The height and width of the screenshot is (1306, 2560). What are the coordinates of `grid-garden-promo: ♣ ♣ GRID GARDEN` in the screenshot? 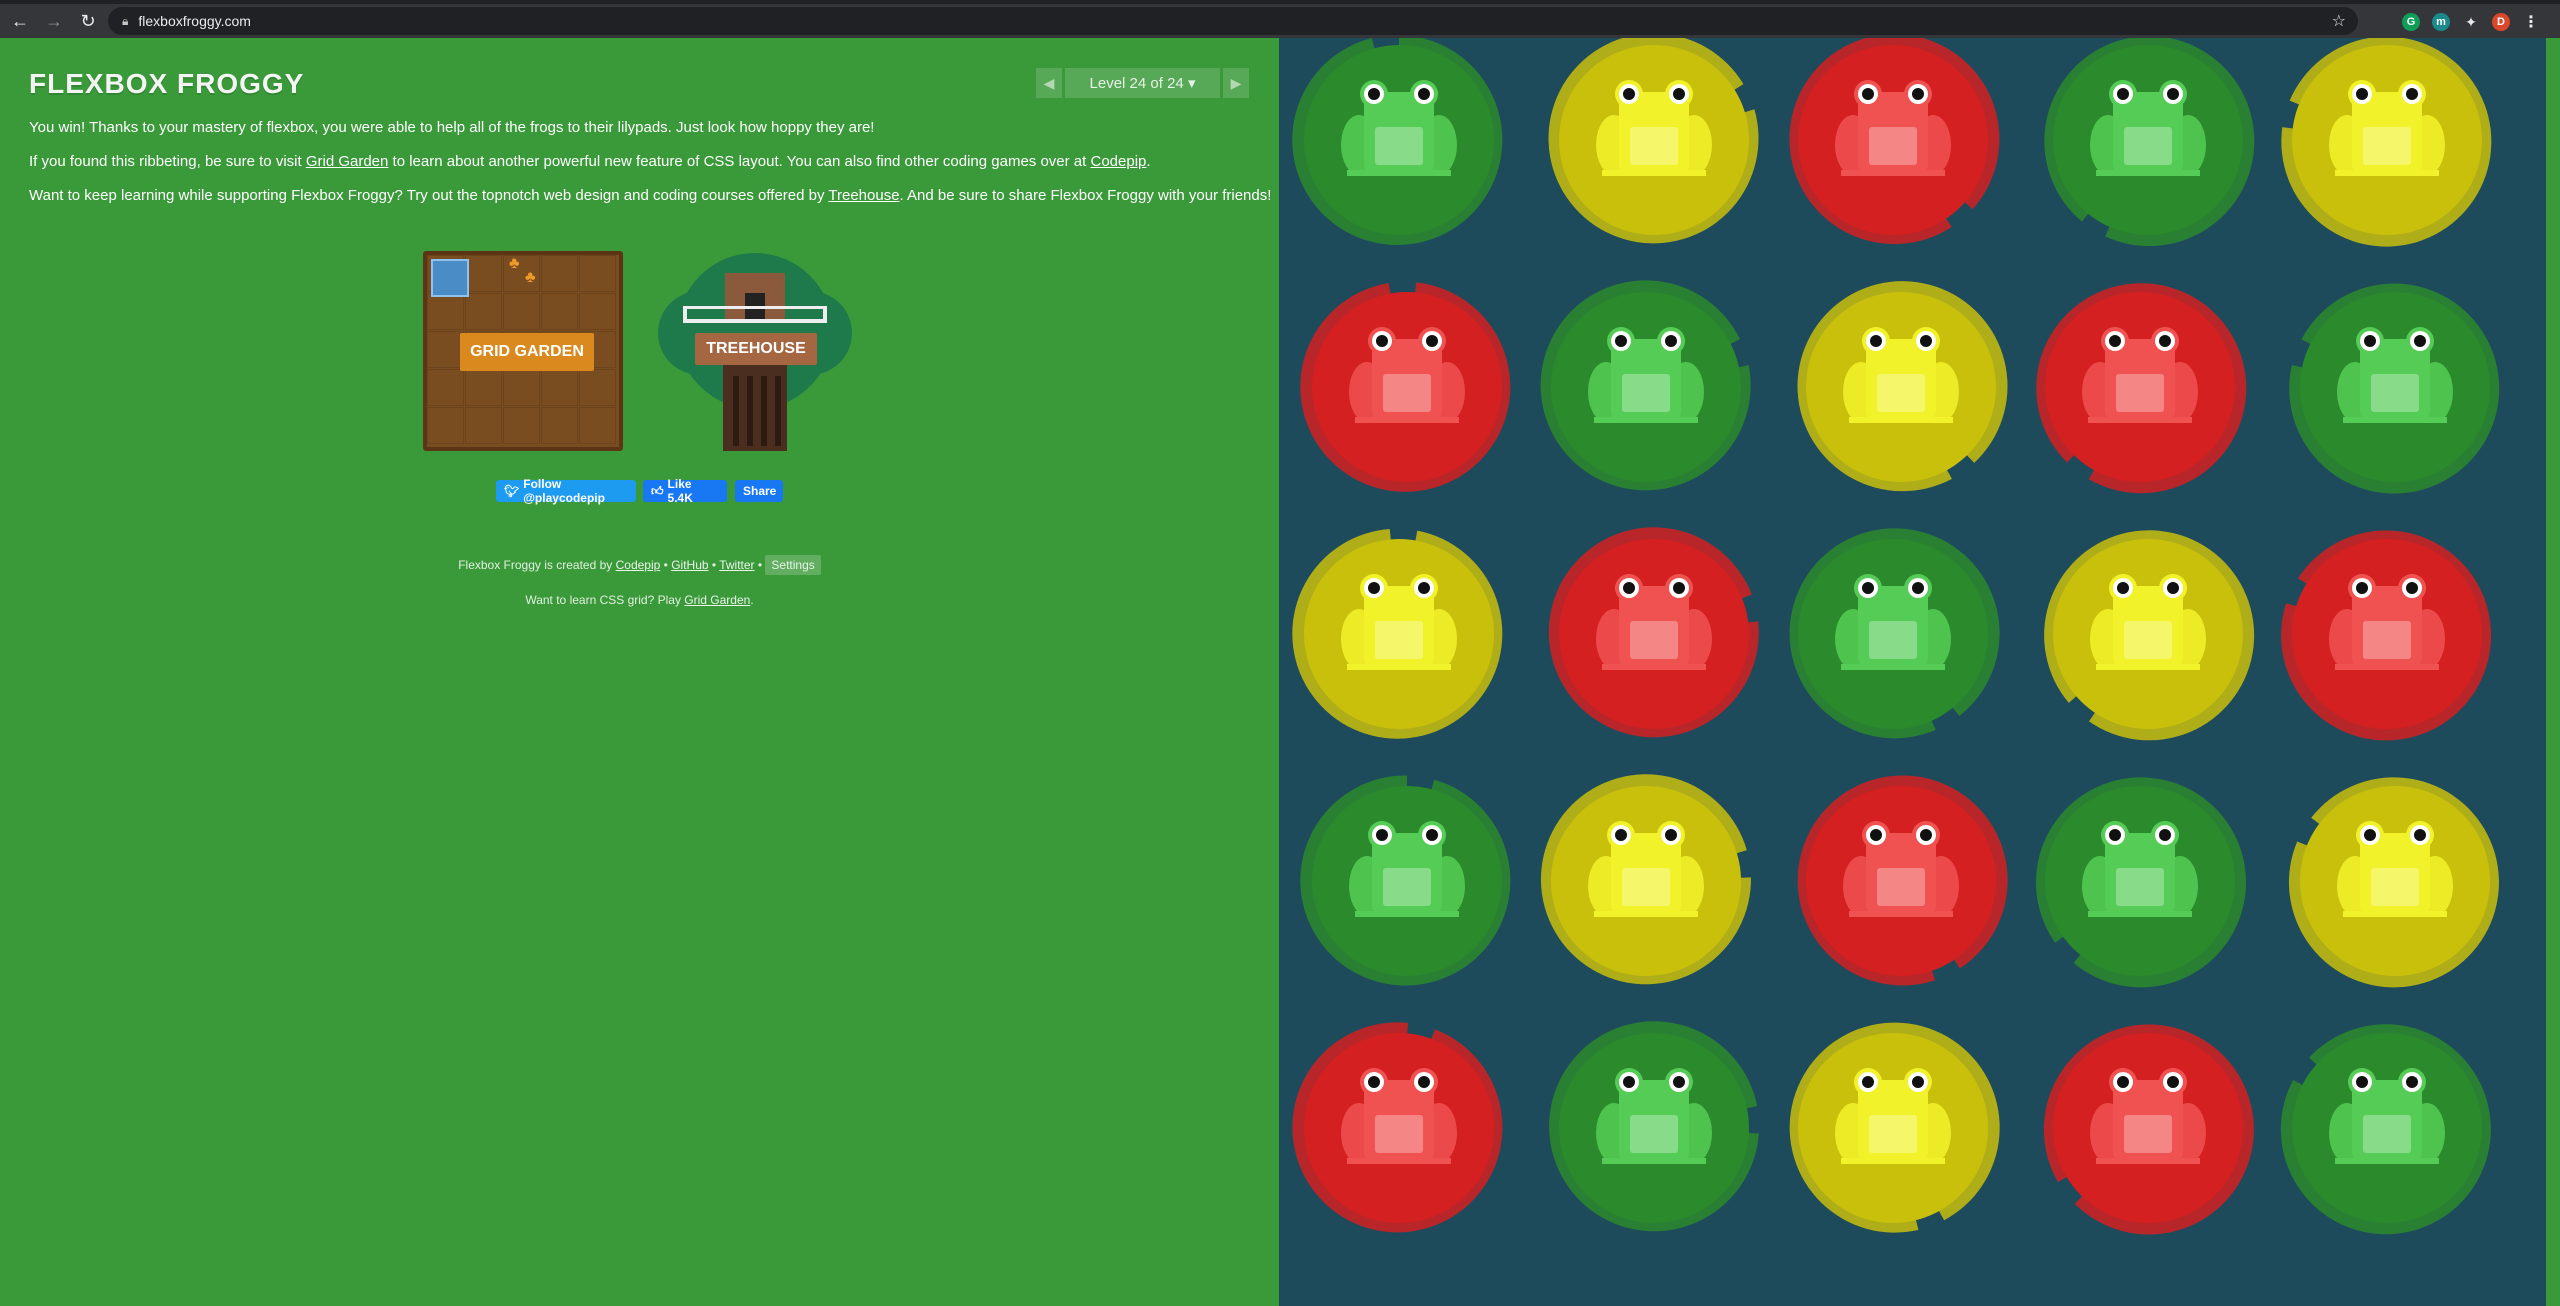 It's located at (523, 351).